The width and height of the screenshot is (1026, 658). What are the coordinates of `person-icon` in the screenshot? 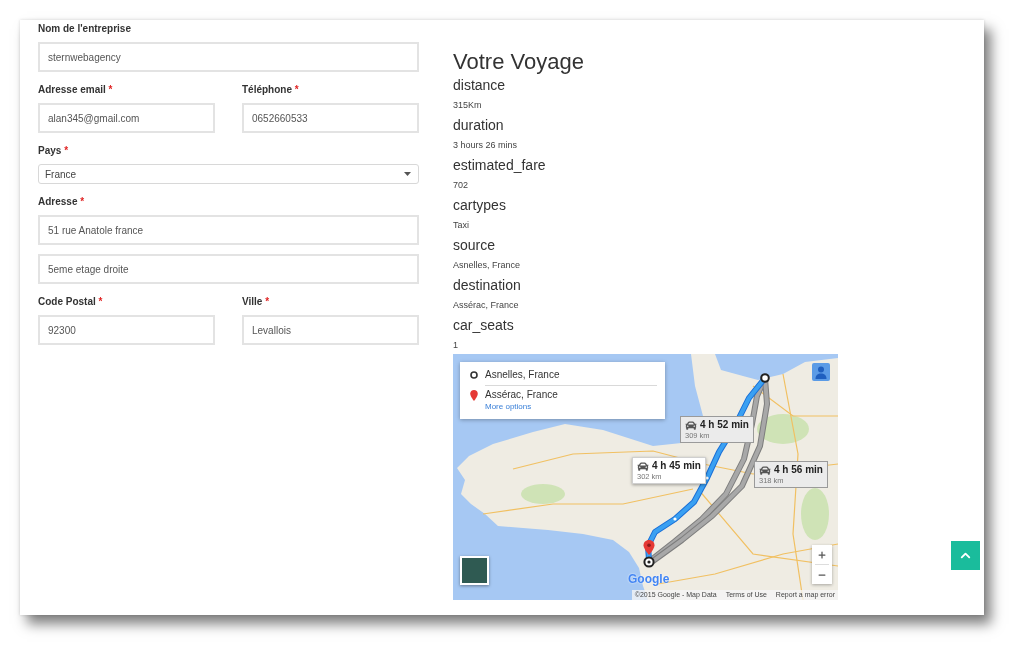 It's located at (821, 372).